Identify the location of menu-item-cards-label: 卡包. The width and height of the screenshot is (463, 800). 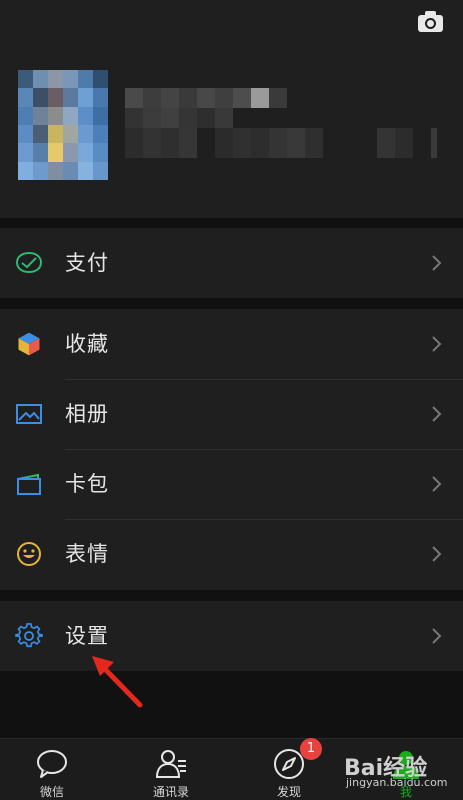
(87, 484).